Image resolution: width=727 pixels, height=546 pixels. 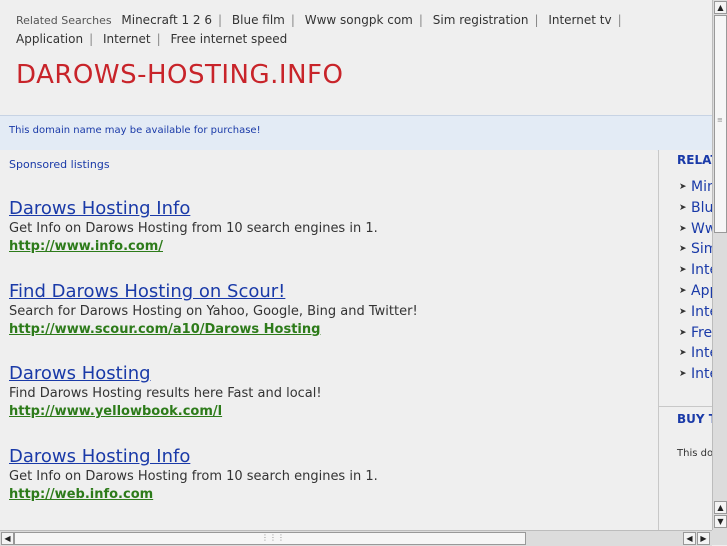 What do you see at coordinates (696, 333) in the screenshot?
I see `sidebar-related-item: ➤ Fre` at bounding box center [696, 333].